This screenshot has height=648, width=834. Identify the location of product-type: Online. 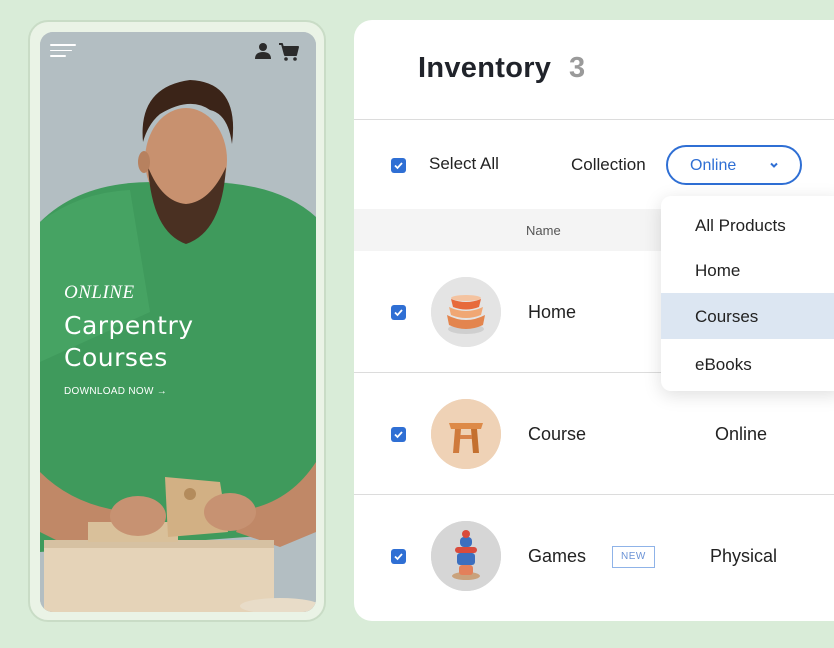
(741, 434).